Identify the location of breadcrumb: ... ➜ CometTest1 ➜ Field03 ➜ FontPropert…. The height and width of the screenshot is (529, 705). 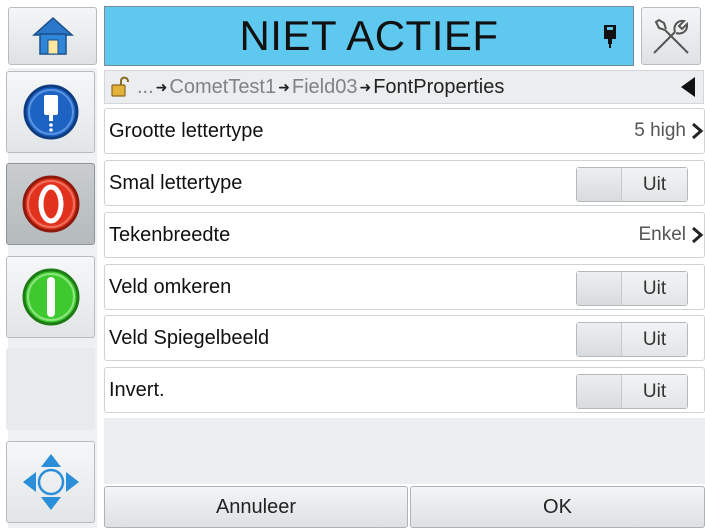
(404, 87).